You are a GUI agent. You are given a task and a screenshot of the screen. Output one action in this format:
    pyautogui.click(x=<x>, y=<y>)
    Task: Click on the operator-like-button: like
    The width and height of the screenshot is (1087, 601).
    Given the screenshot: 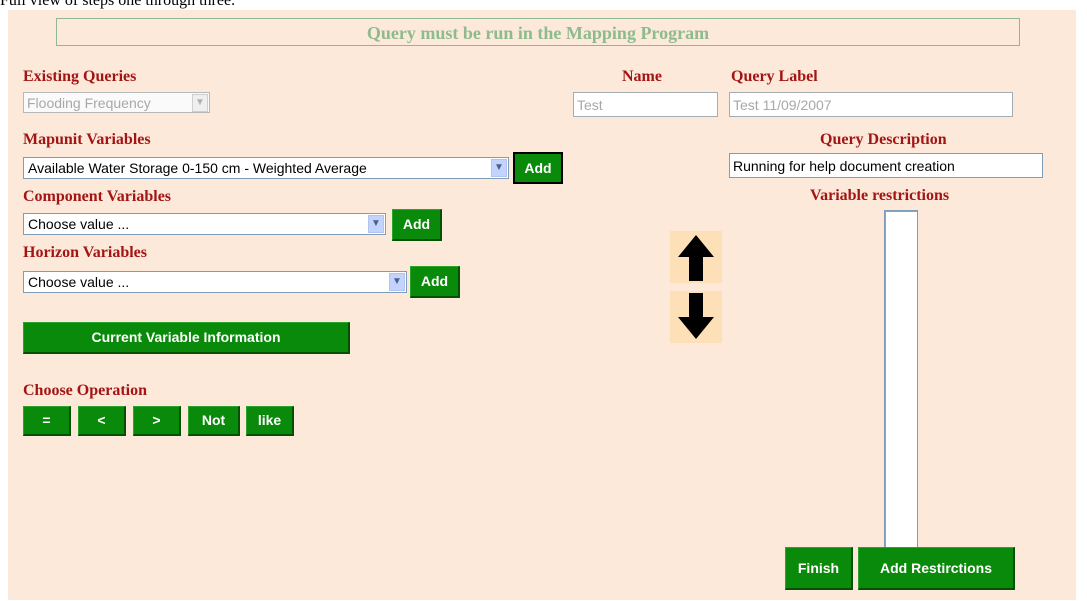 What is the action you would take?
    pyautogui.click(x=270, y=421)
    